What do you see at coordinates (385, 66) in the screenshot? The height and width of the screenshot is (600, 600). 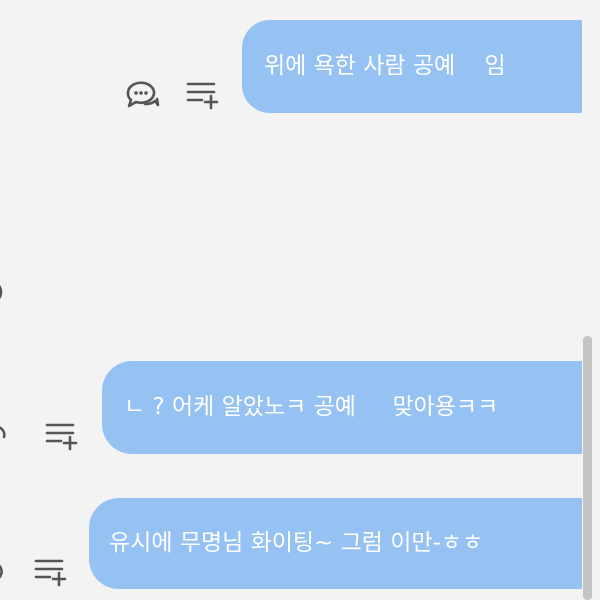 I see `message-text: 위에 욕한 사람 공예 임` at bounding box center [385, 66].